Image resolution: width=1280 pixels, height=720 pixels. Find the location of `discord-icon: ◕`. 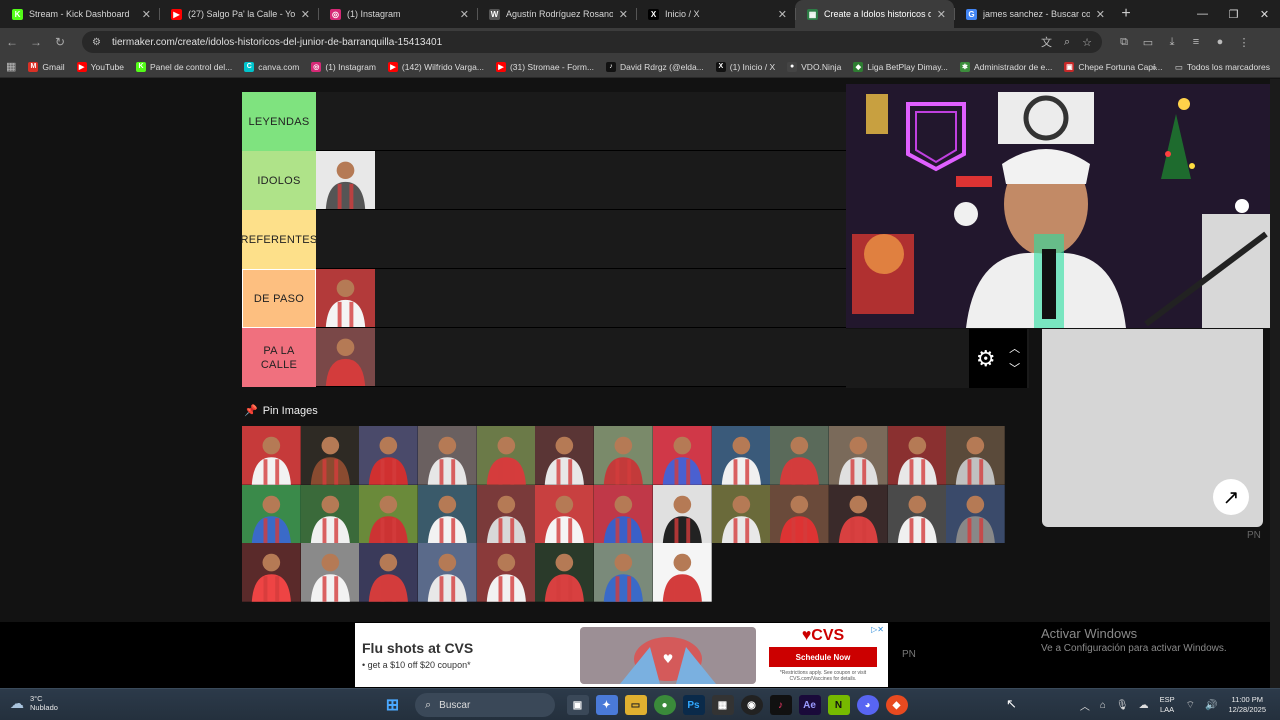

discord-icon: ◕ is located at coordinates (867, 705).